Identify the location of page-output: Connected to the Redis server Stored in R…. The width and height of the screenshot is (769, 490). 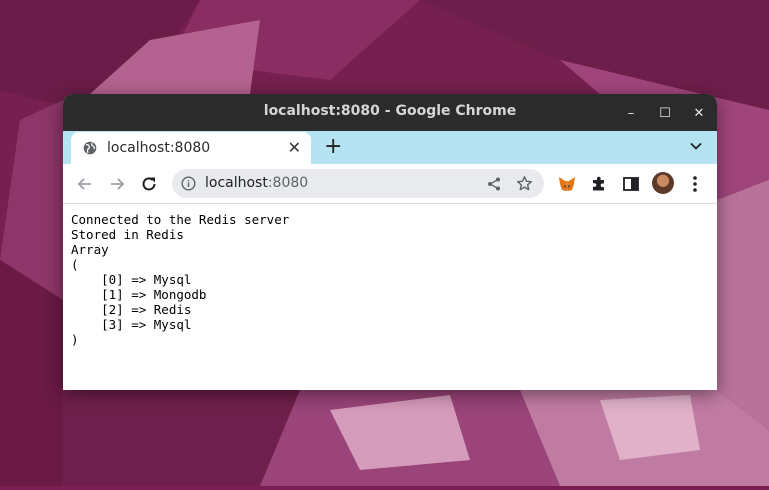
(180, 279).